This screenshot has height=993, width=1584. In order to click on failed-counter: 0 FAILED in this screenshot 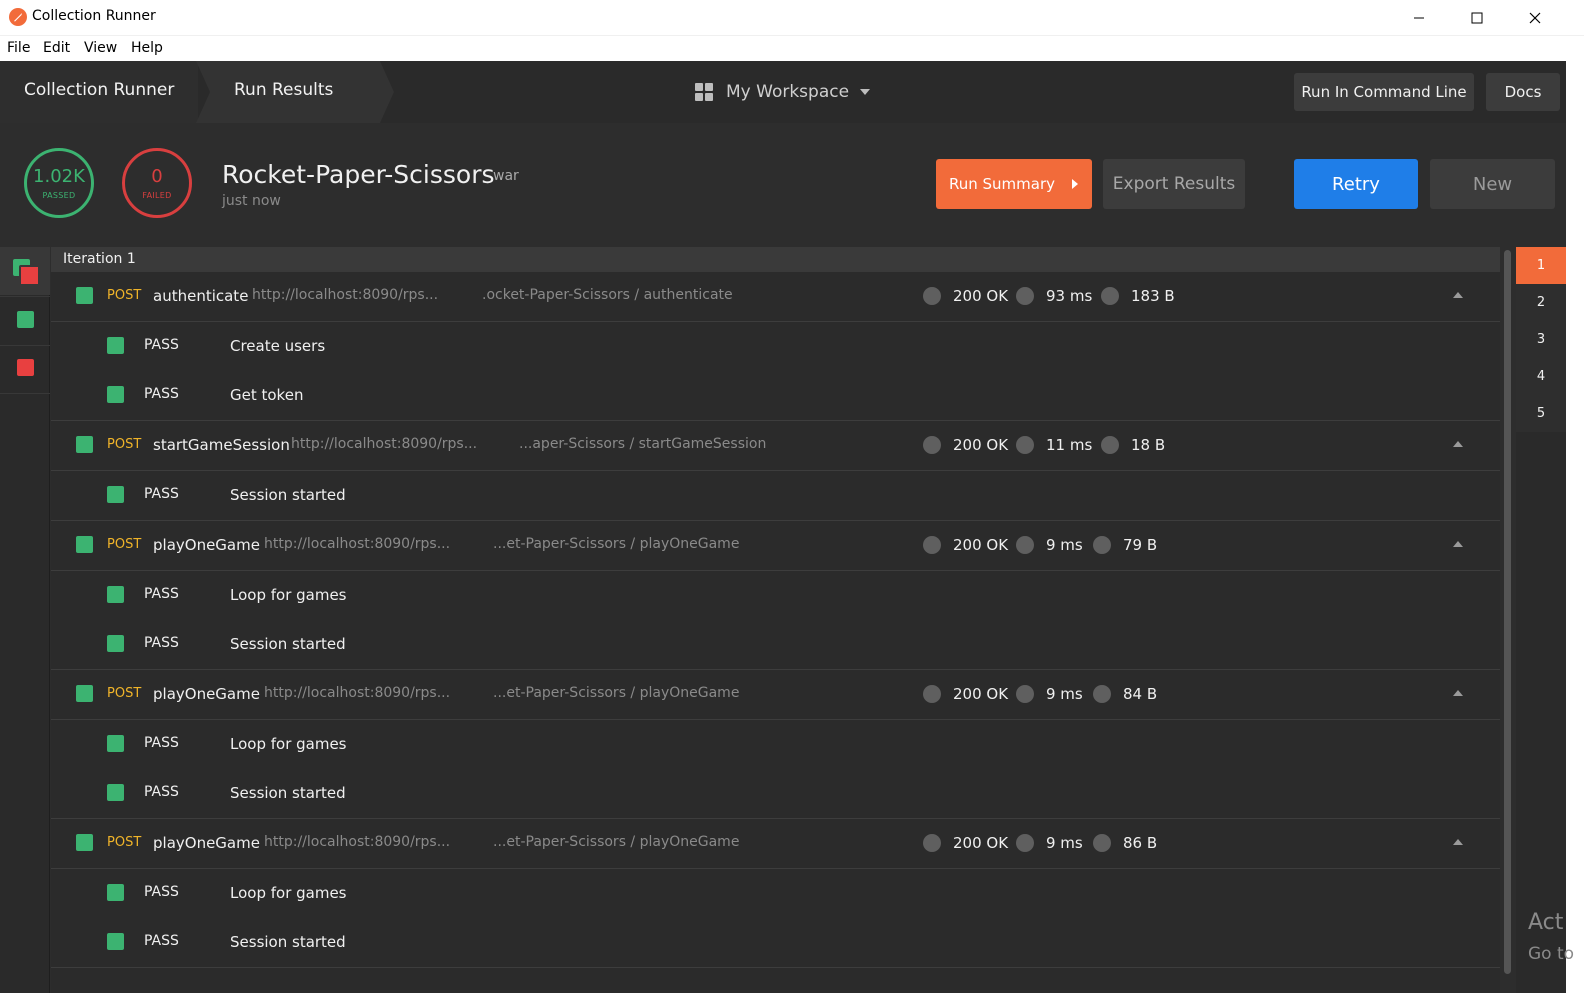, I will do `click(157, 183)`.